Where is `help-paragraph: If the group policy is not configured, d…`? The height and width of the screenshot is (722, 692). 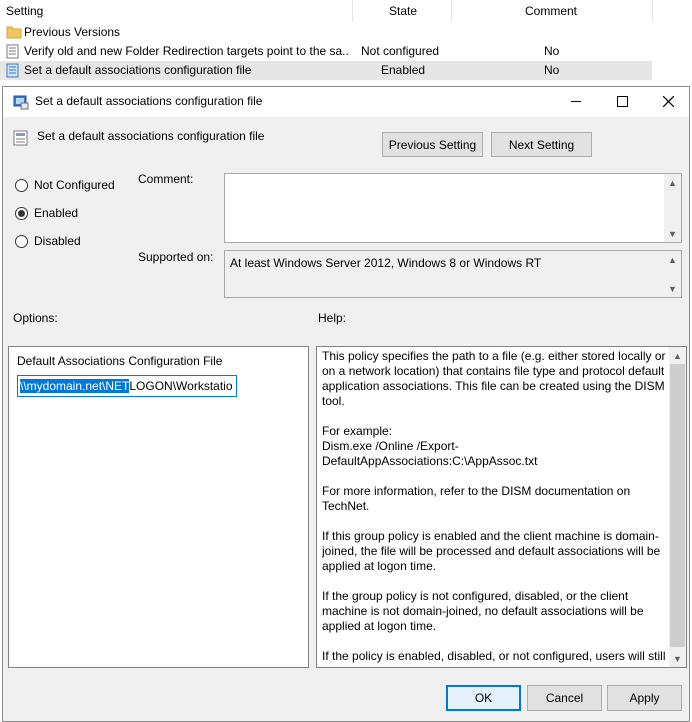
help-paragraph: If the group policy is not configured, d… is located at coordinates (483, 611).